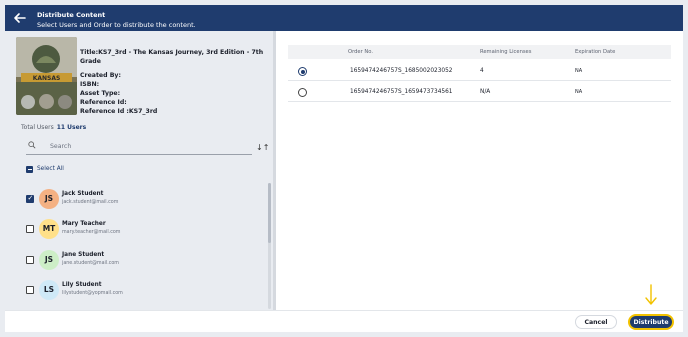 The width and height of the screenshot is (688, 337). What do you see at coordinates (401, 71) in the screenshot?
I see `order-number: 1659474246757S_1685002023052` at bounding box center [401, 71].